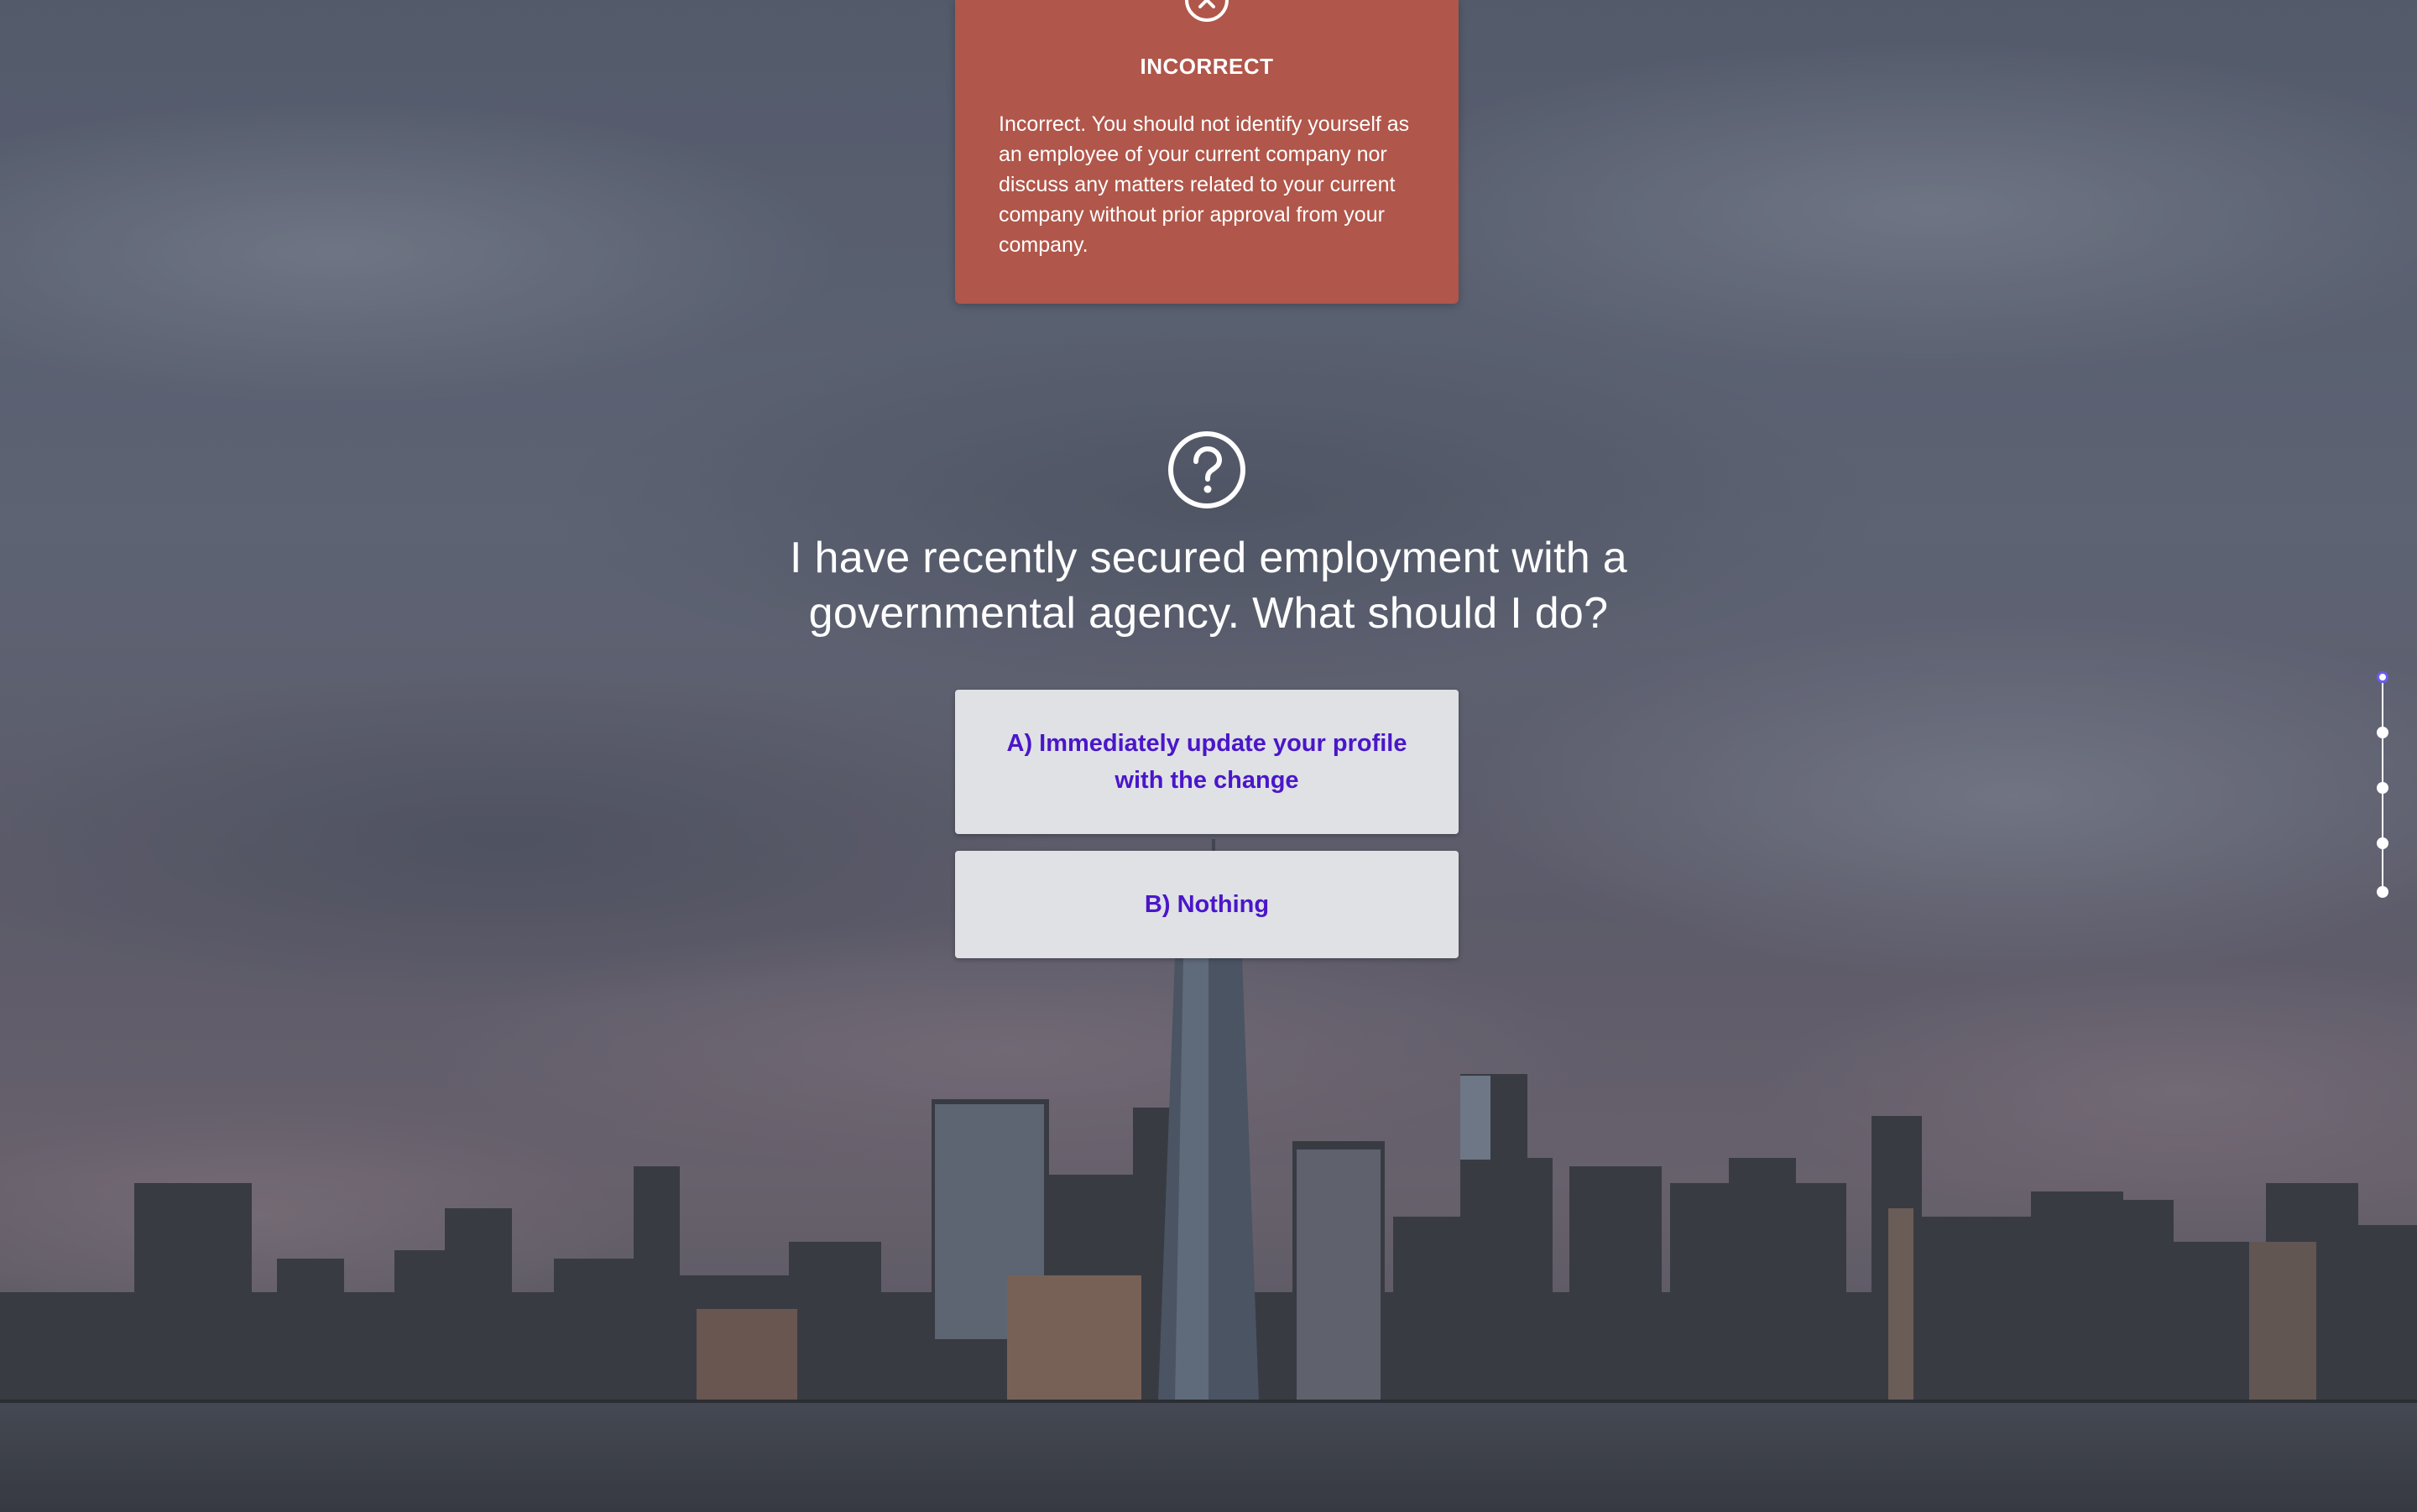  I want to click on question-circle-icon, so click(1207, 470).